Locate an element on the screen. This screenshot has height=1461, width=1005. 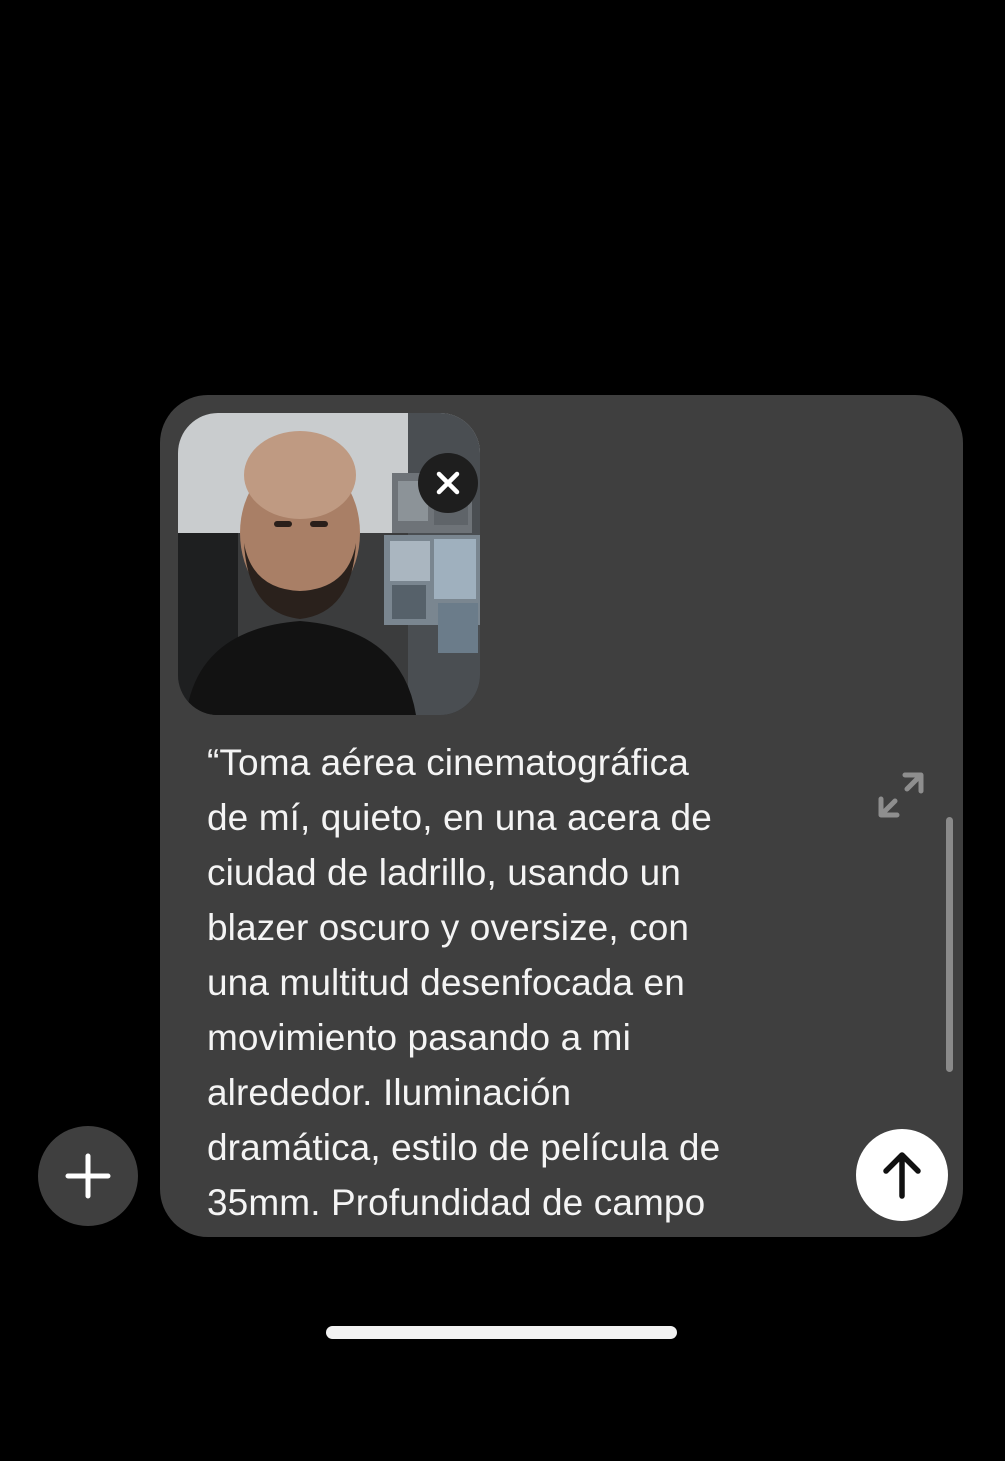
text-scrollbar is located at coordinates (949, 944).